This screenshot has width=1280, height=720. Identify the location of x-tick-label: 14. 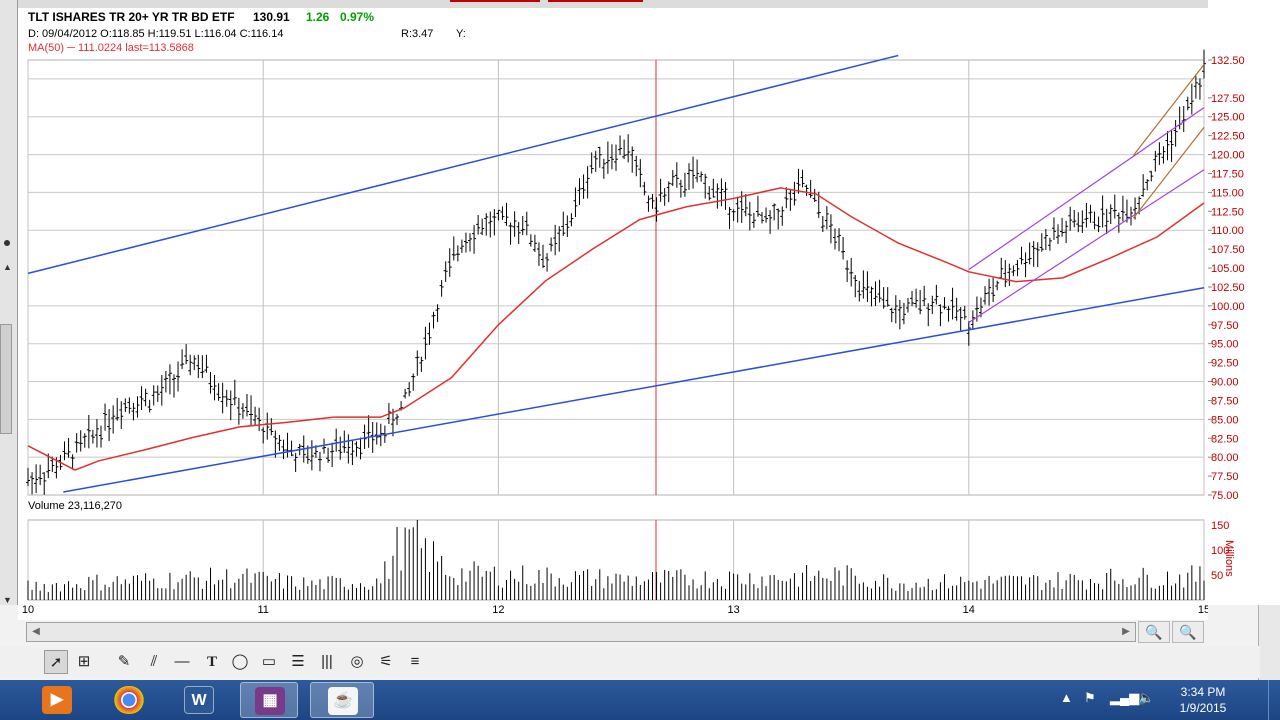
(969, 610).